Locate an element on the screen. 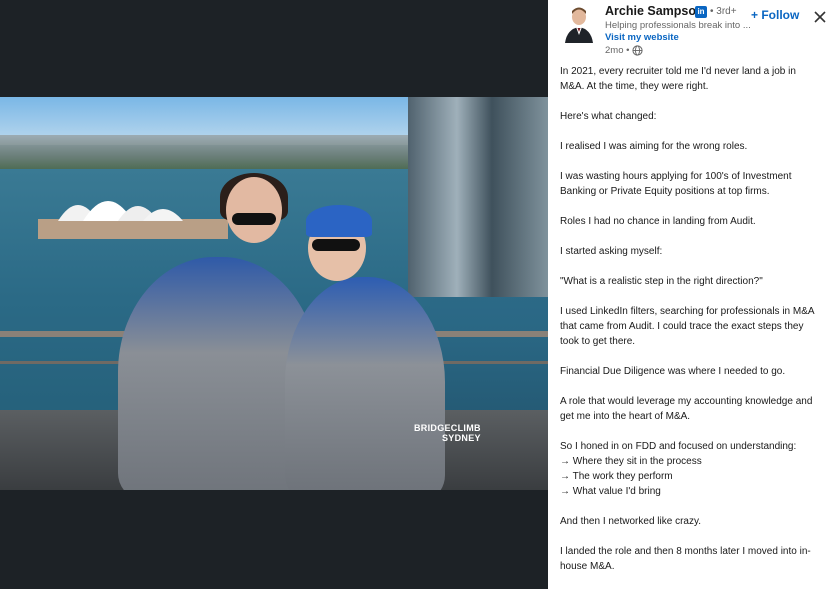  post-paragraph: → Where they sit in the process is located at coordinates (631, 461).